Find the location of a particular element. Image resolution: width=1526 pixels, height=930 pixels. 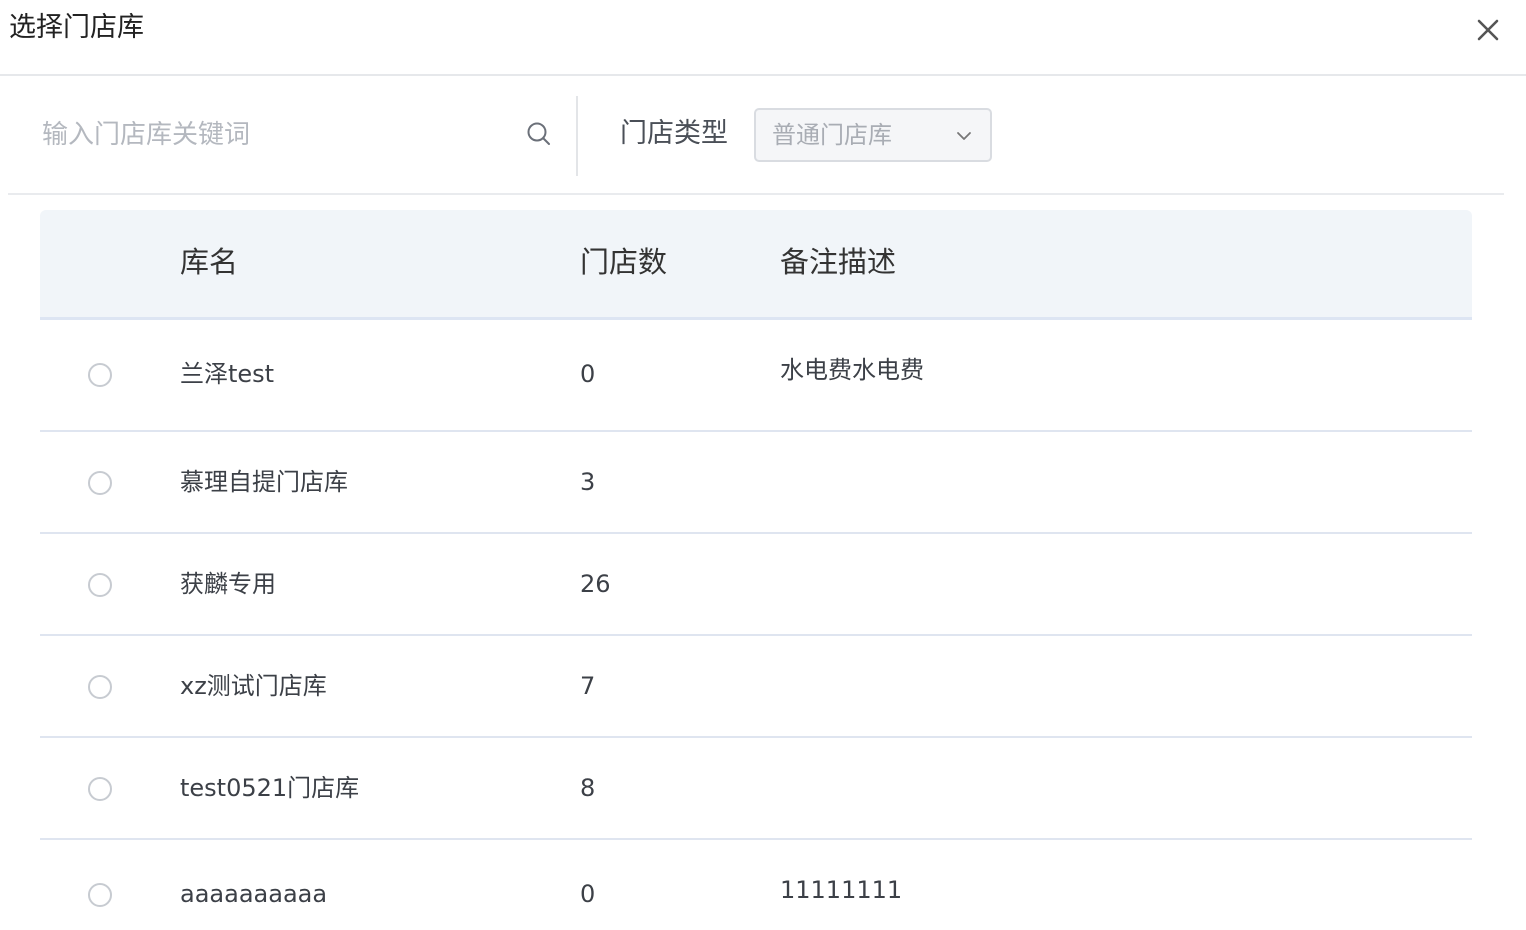

filter-bar: 门店类型 普通门店库 is located at coordinates (756, 136).